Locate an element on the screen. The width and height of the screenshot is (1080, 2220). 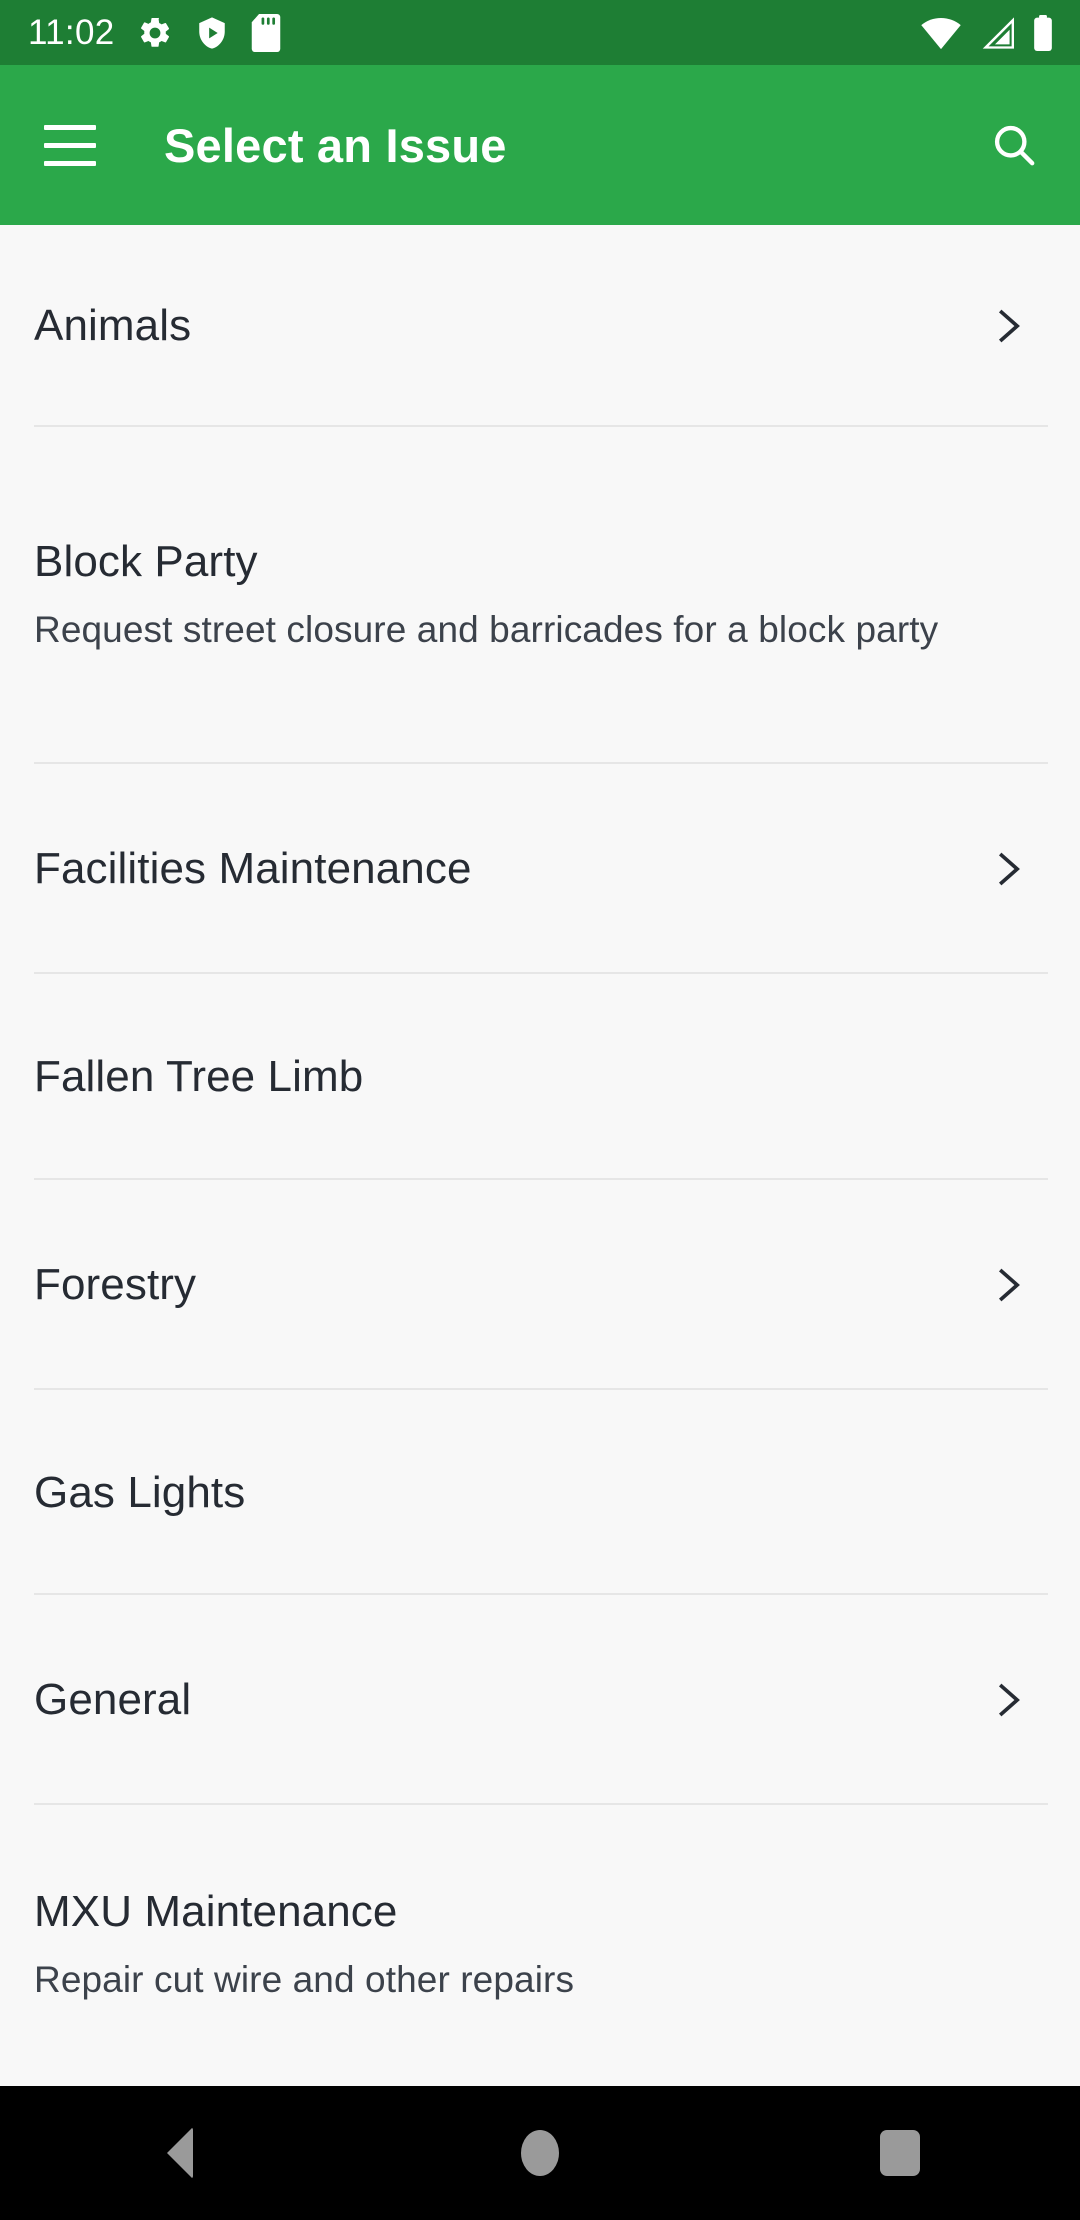
back-button is located at coordinates (180, 2153).